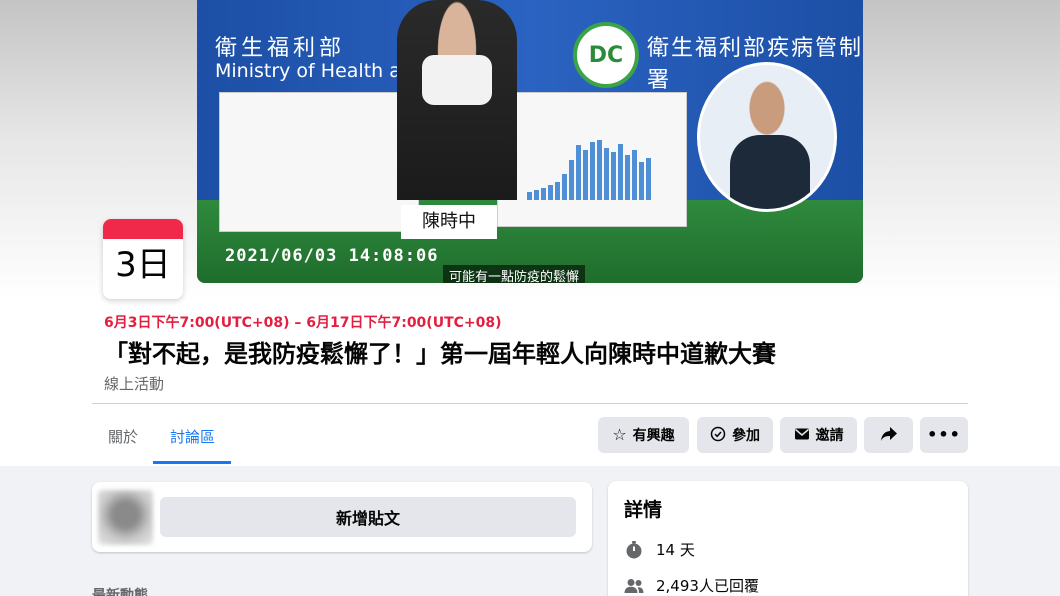 The height and width of the screenshot is (596, 1060). I want to click on cover-info-board, so click(319, 162).